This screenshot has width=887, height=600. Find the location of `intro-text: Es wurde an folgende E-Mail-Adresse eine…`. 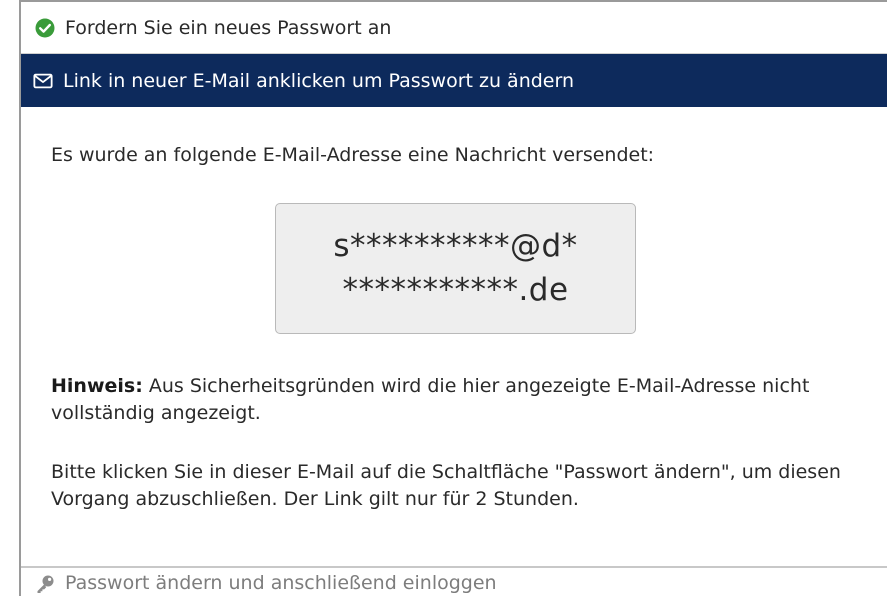

intro-text: Es wurde an folgende E-Mail-Adresse eine… is located at coordinates (353, 155).